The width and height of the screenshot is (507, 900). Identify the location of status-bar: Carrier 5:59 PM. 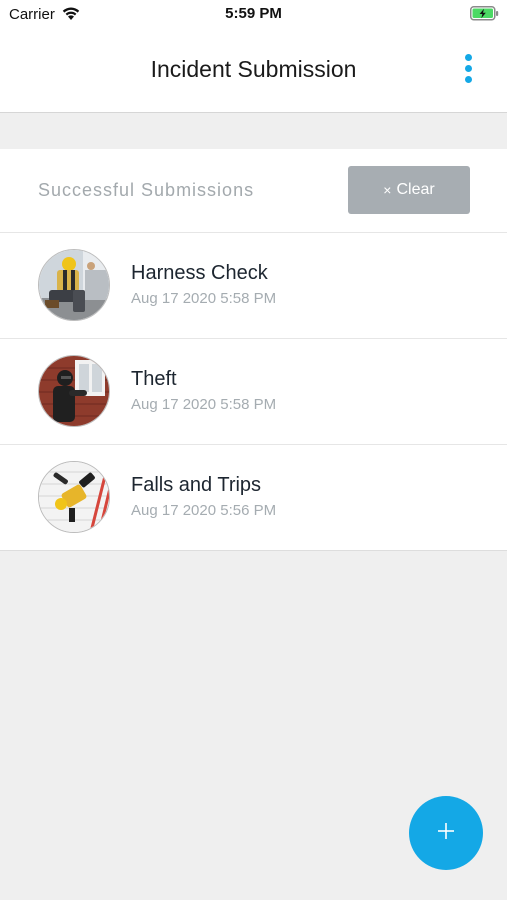
(253, 14).